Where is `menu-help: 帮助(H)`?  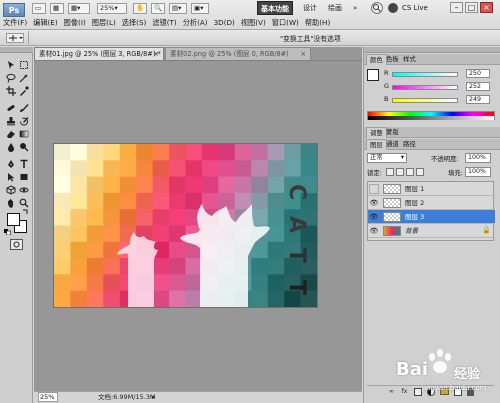
menu-help: 帮助(H) is located at coordinates (317, 23).